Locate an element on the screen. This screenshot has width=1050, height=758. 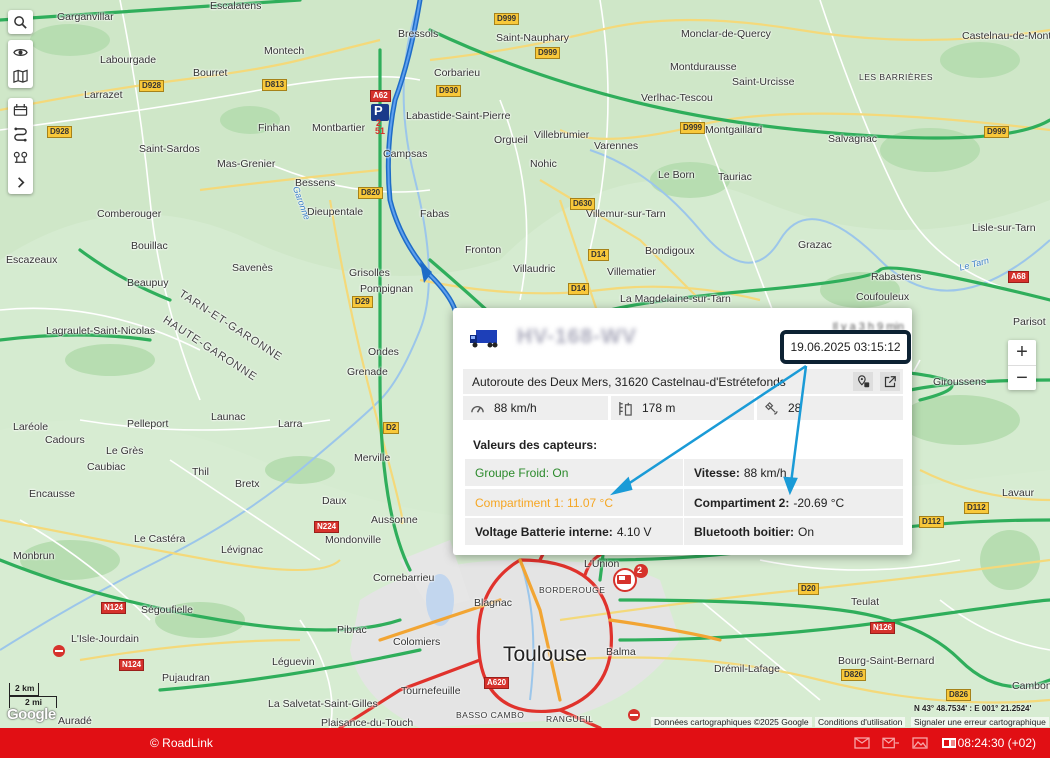
place-label: Le Grès is located at coordinates (125, 451).